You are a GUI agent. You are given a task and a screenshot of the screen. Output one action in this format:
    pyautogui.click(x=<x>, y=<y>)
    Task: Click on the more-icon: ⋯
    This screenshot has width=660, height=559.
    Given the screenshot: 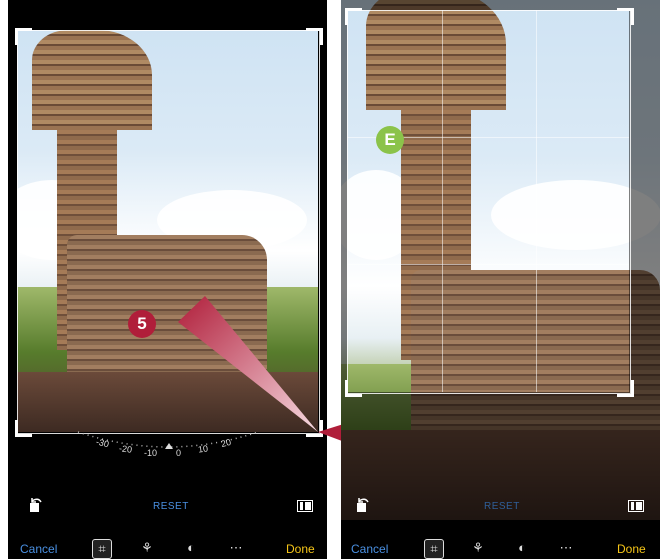 What is the action you would take?
    pyautogui.click(x=566, y=548)
    